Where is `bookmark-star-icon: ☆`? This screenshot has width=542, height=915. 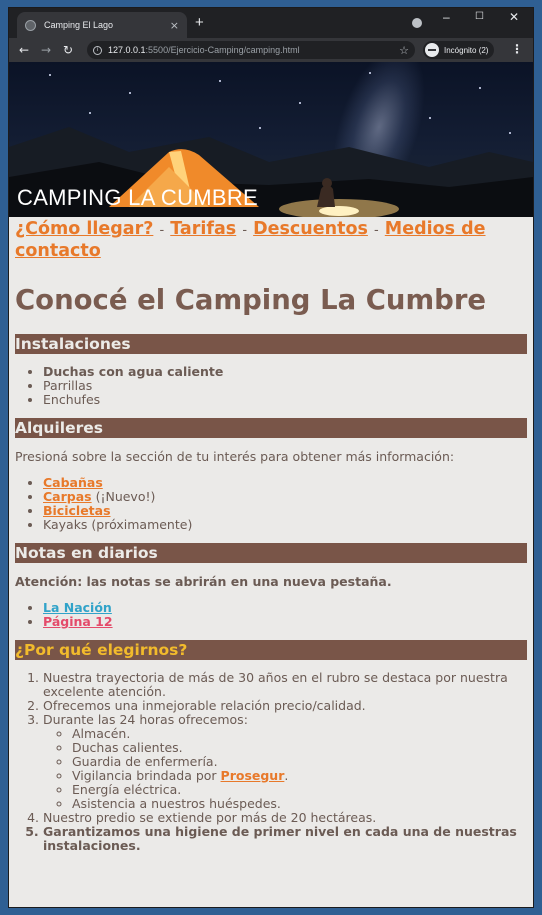
bookmark-star-icon: ☆ is located at coordinates (404, 50).